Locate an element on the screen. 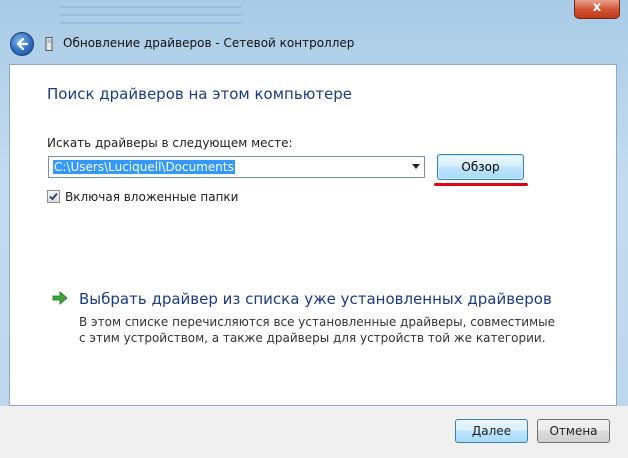 This screenshot has width=628, height=458. cancel-button: Отмена is located at coordinates (573, 431).